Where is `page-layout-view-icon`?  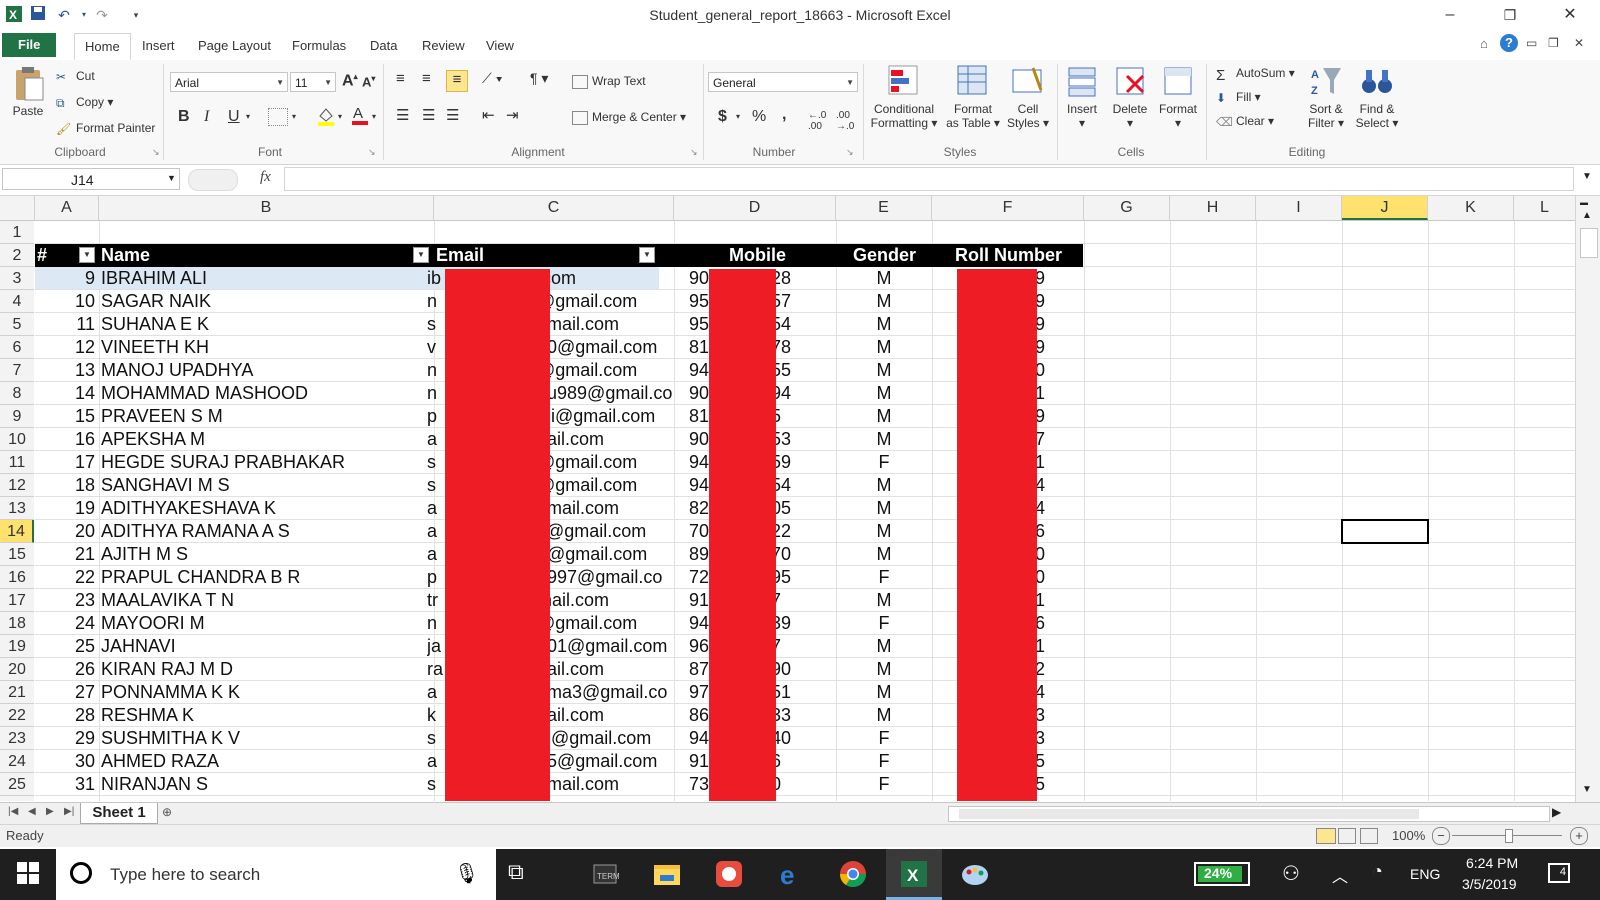
page-layout-view-icon is located at coordinates (1347, 836).